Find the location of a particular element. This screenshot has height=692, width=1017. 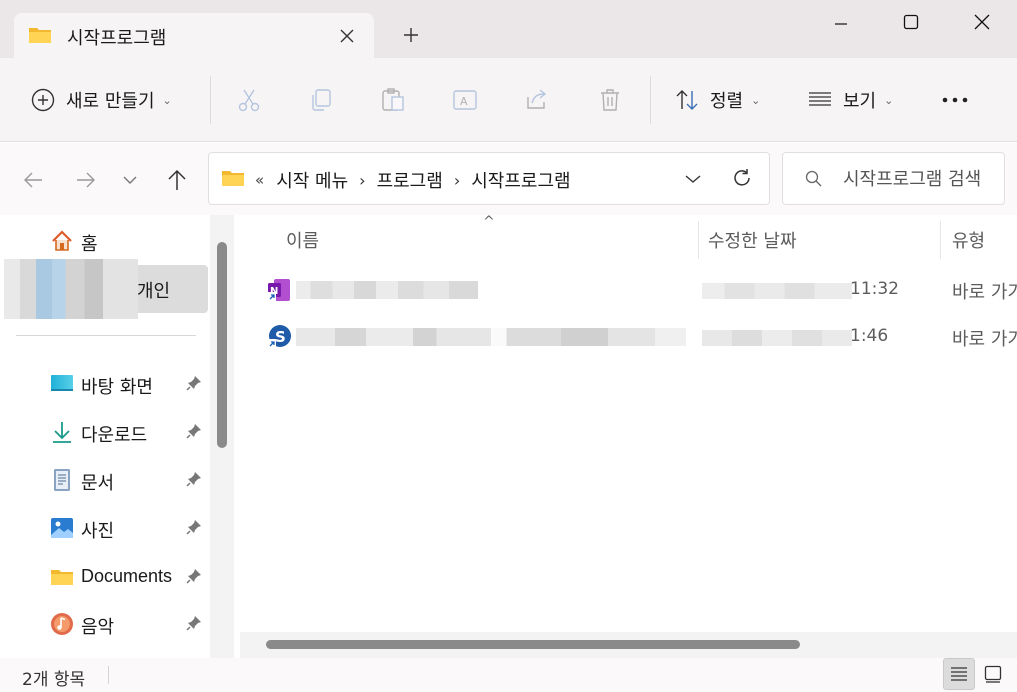

download-icon is located at coordinates (62, 432).